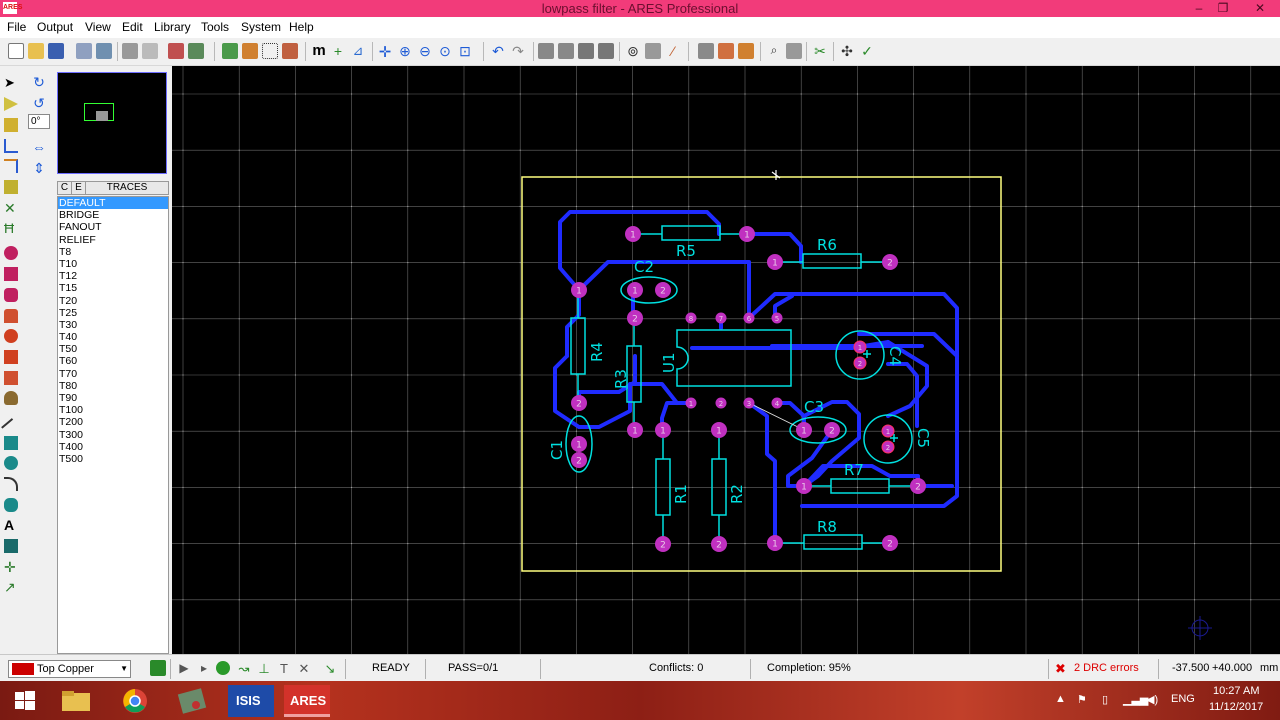 Image resolution: width=1280 pixels, height=720 pixels. What do you see at coordinates (1183, 699) in the screenshot?
I see `input-language: ENG` at bounding box center [1183, 699].